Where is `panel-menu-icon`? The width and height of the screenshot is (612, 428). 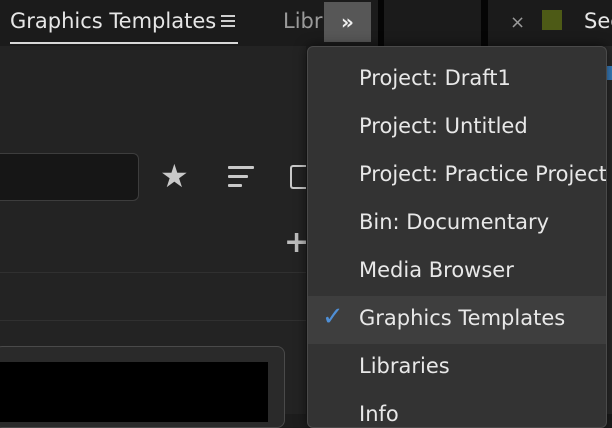
panel-menu-icon is located at coordinates (228, 21).